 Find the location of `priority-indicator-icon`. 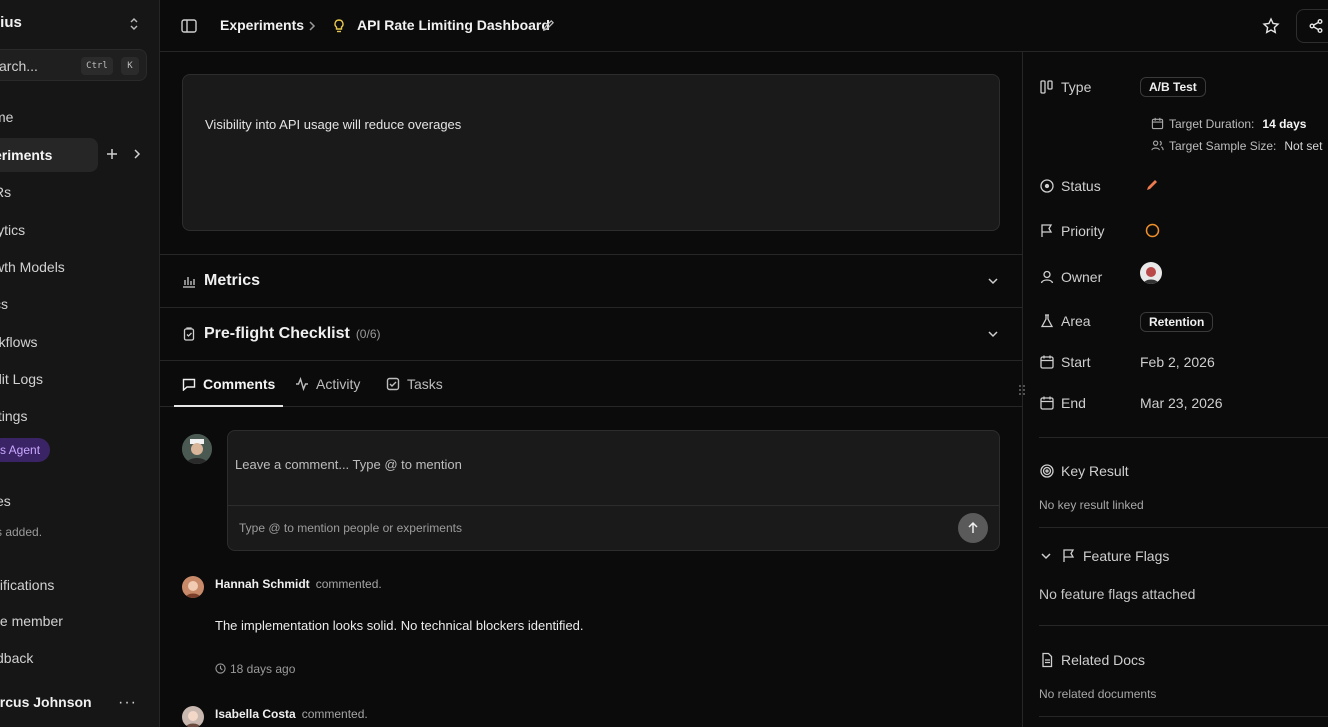

priority-indicator-icon is located at coordinates (1152, 230).